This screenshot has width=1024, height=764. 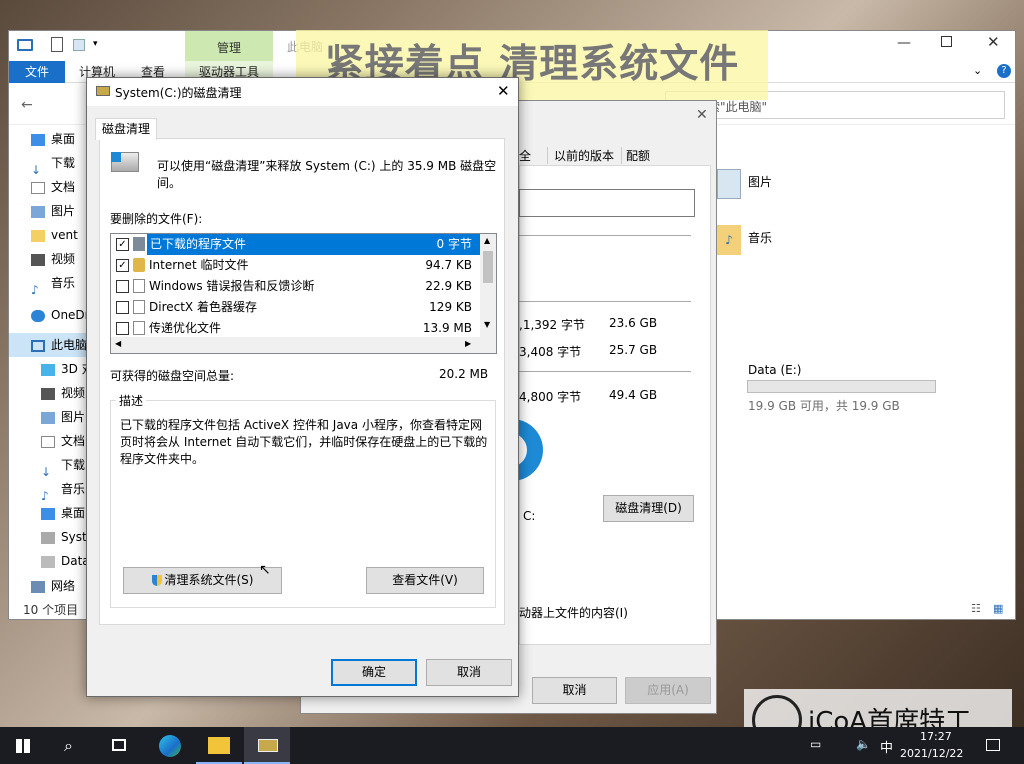 What do you see at coordinates (64, 441) in the screenshot?
I see `nav-item-documents-2: 文档` at bounding box center [64, 441].